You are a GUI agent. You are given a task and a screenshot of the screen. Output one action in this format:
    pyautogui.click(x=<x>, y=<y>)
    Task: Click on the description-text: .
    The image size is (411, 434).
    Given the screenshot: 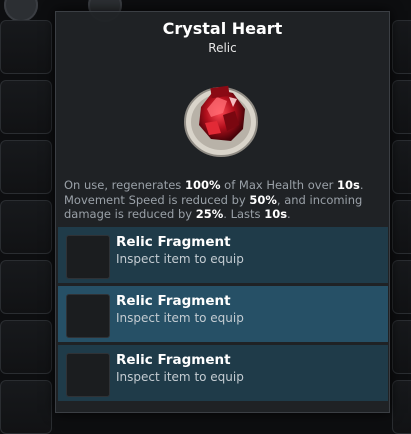 What is the action you would take?
    pyautogui.click(x=289, y=214)
    